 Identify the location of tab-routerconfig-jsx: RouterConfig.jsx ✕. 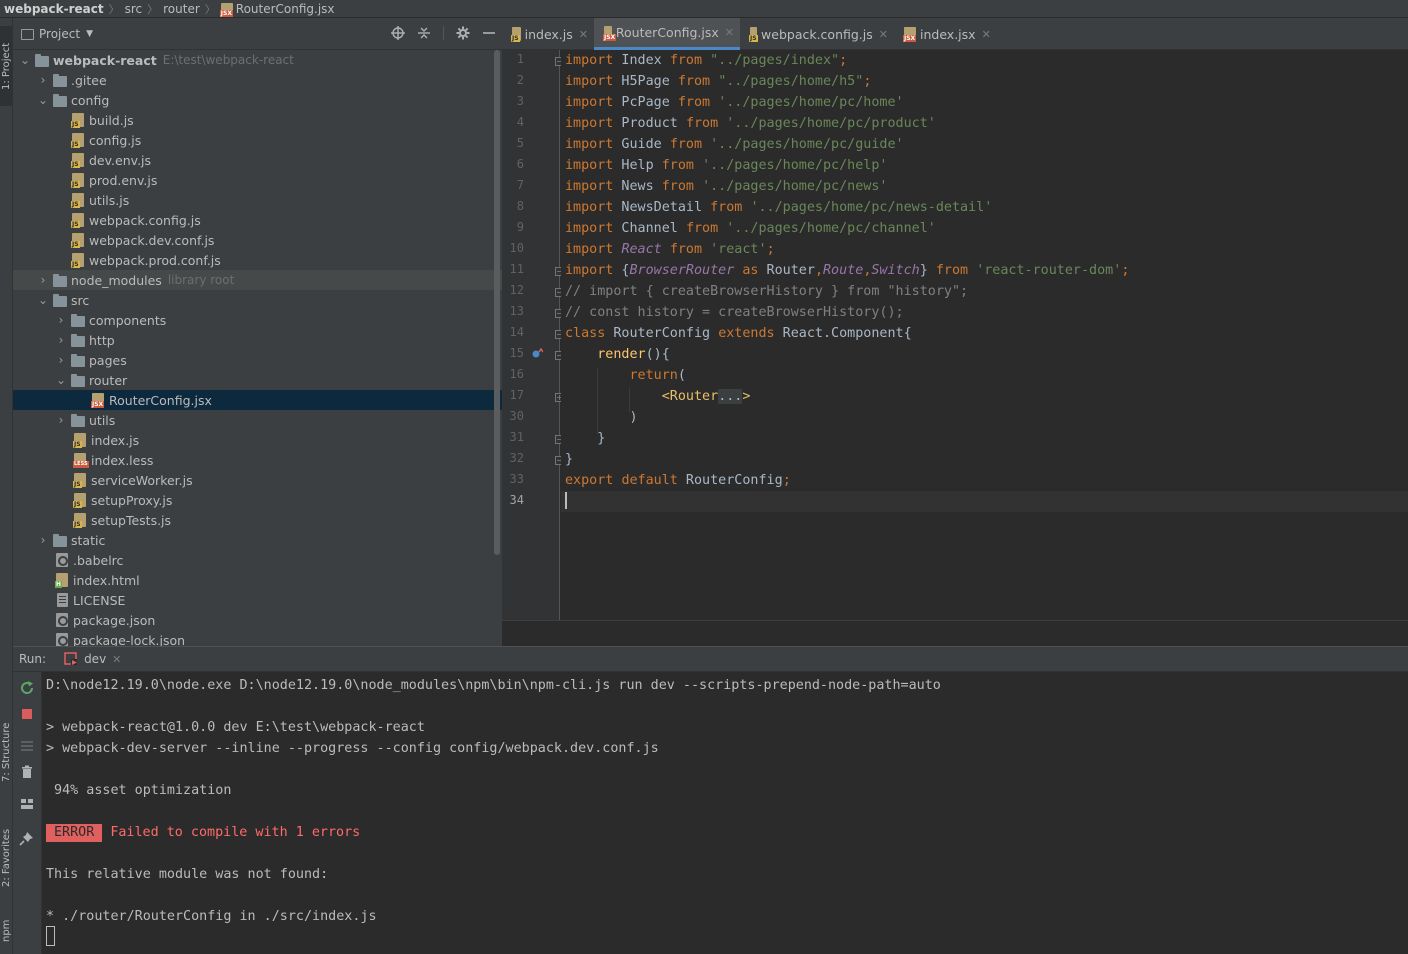
(667, 34).